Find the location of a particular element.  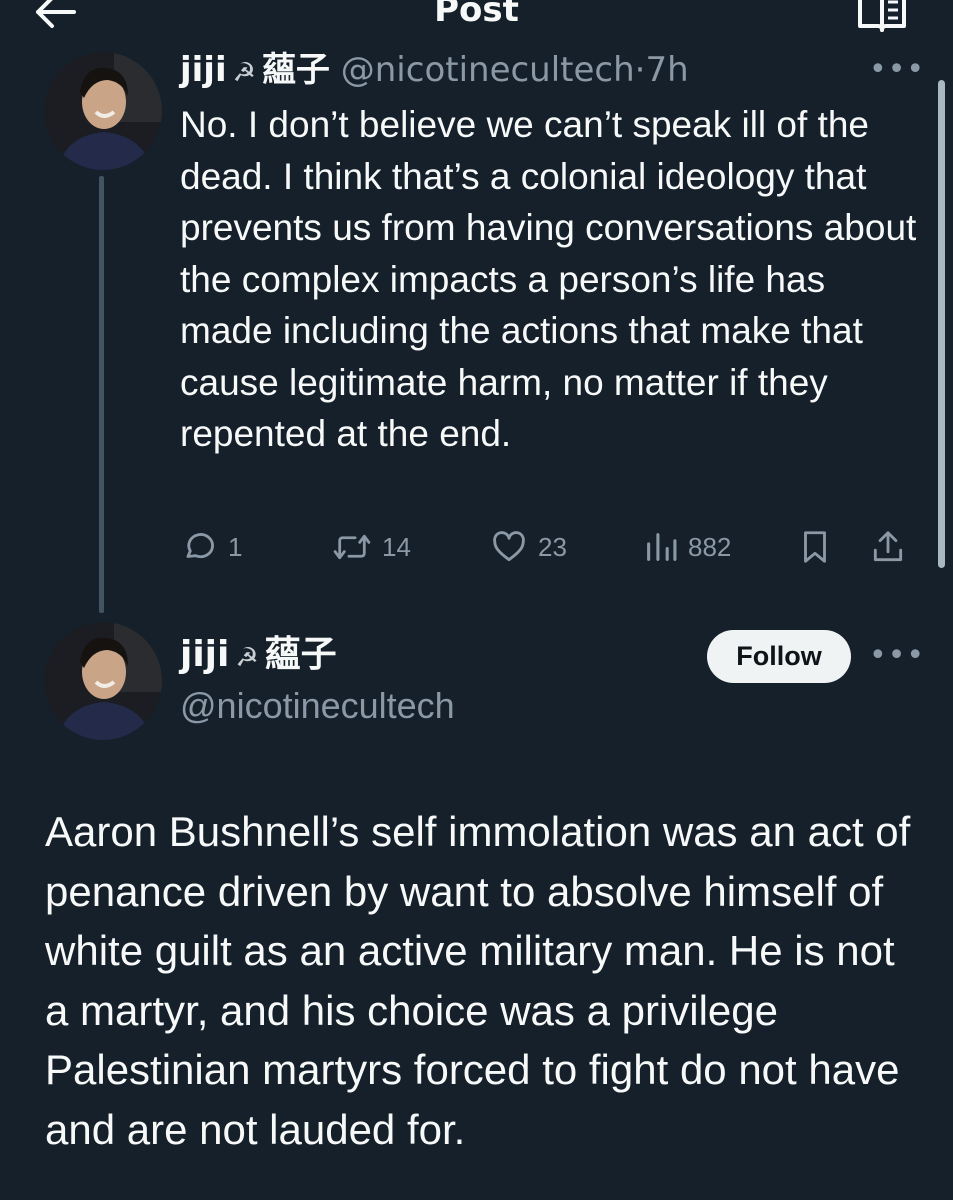

share-button is located at coordinates (893, 547).